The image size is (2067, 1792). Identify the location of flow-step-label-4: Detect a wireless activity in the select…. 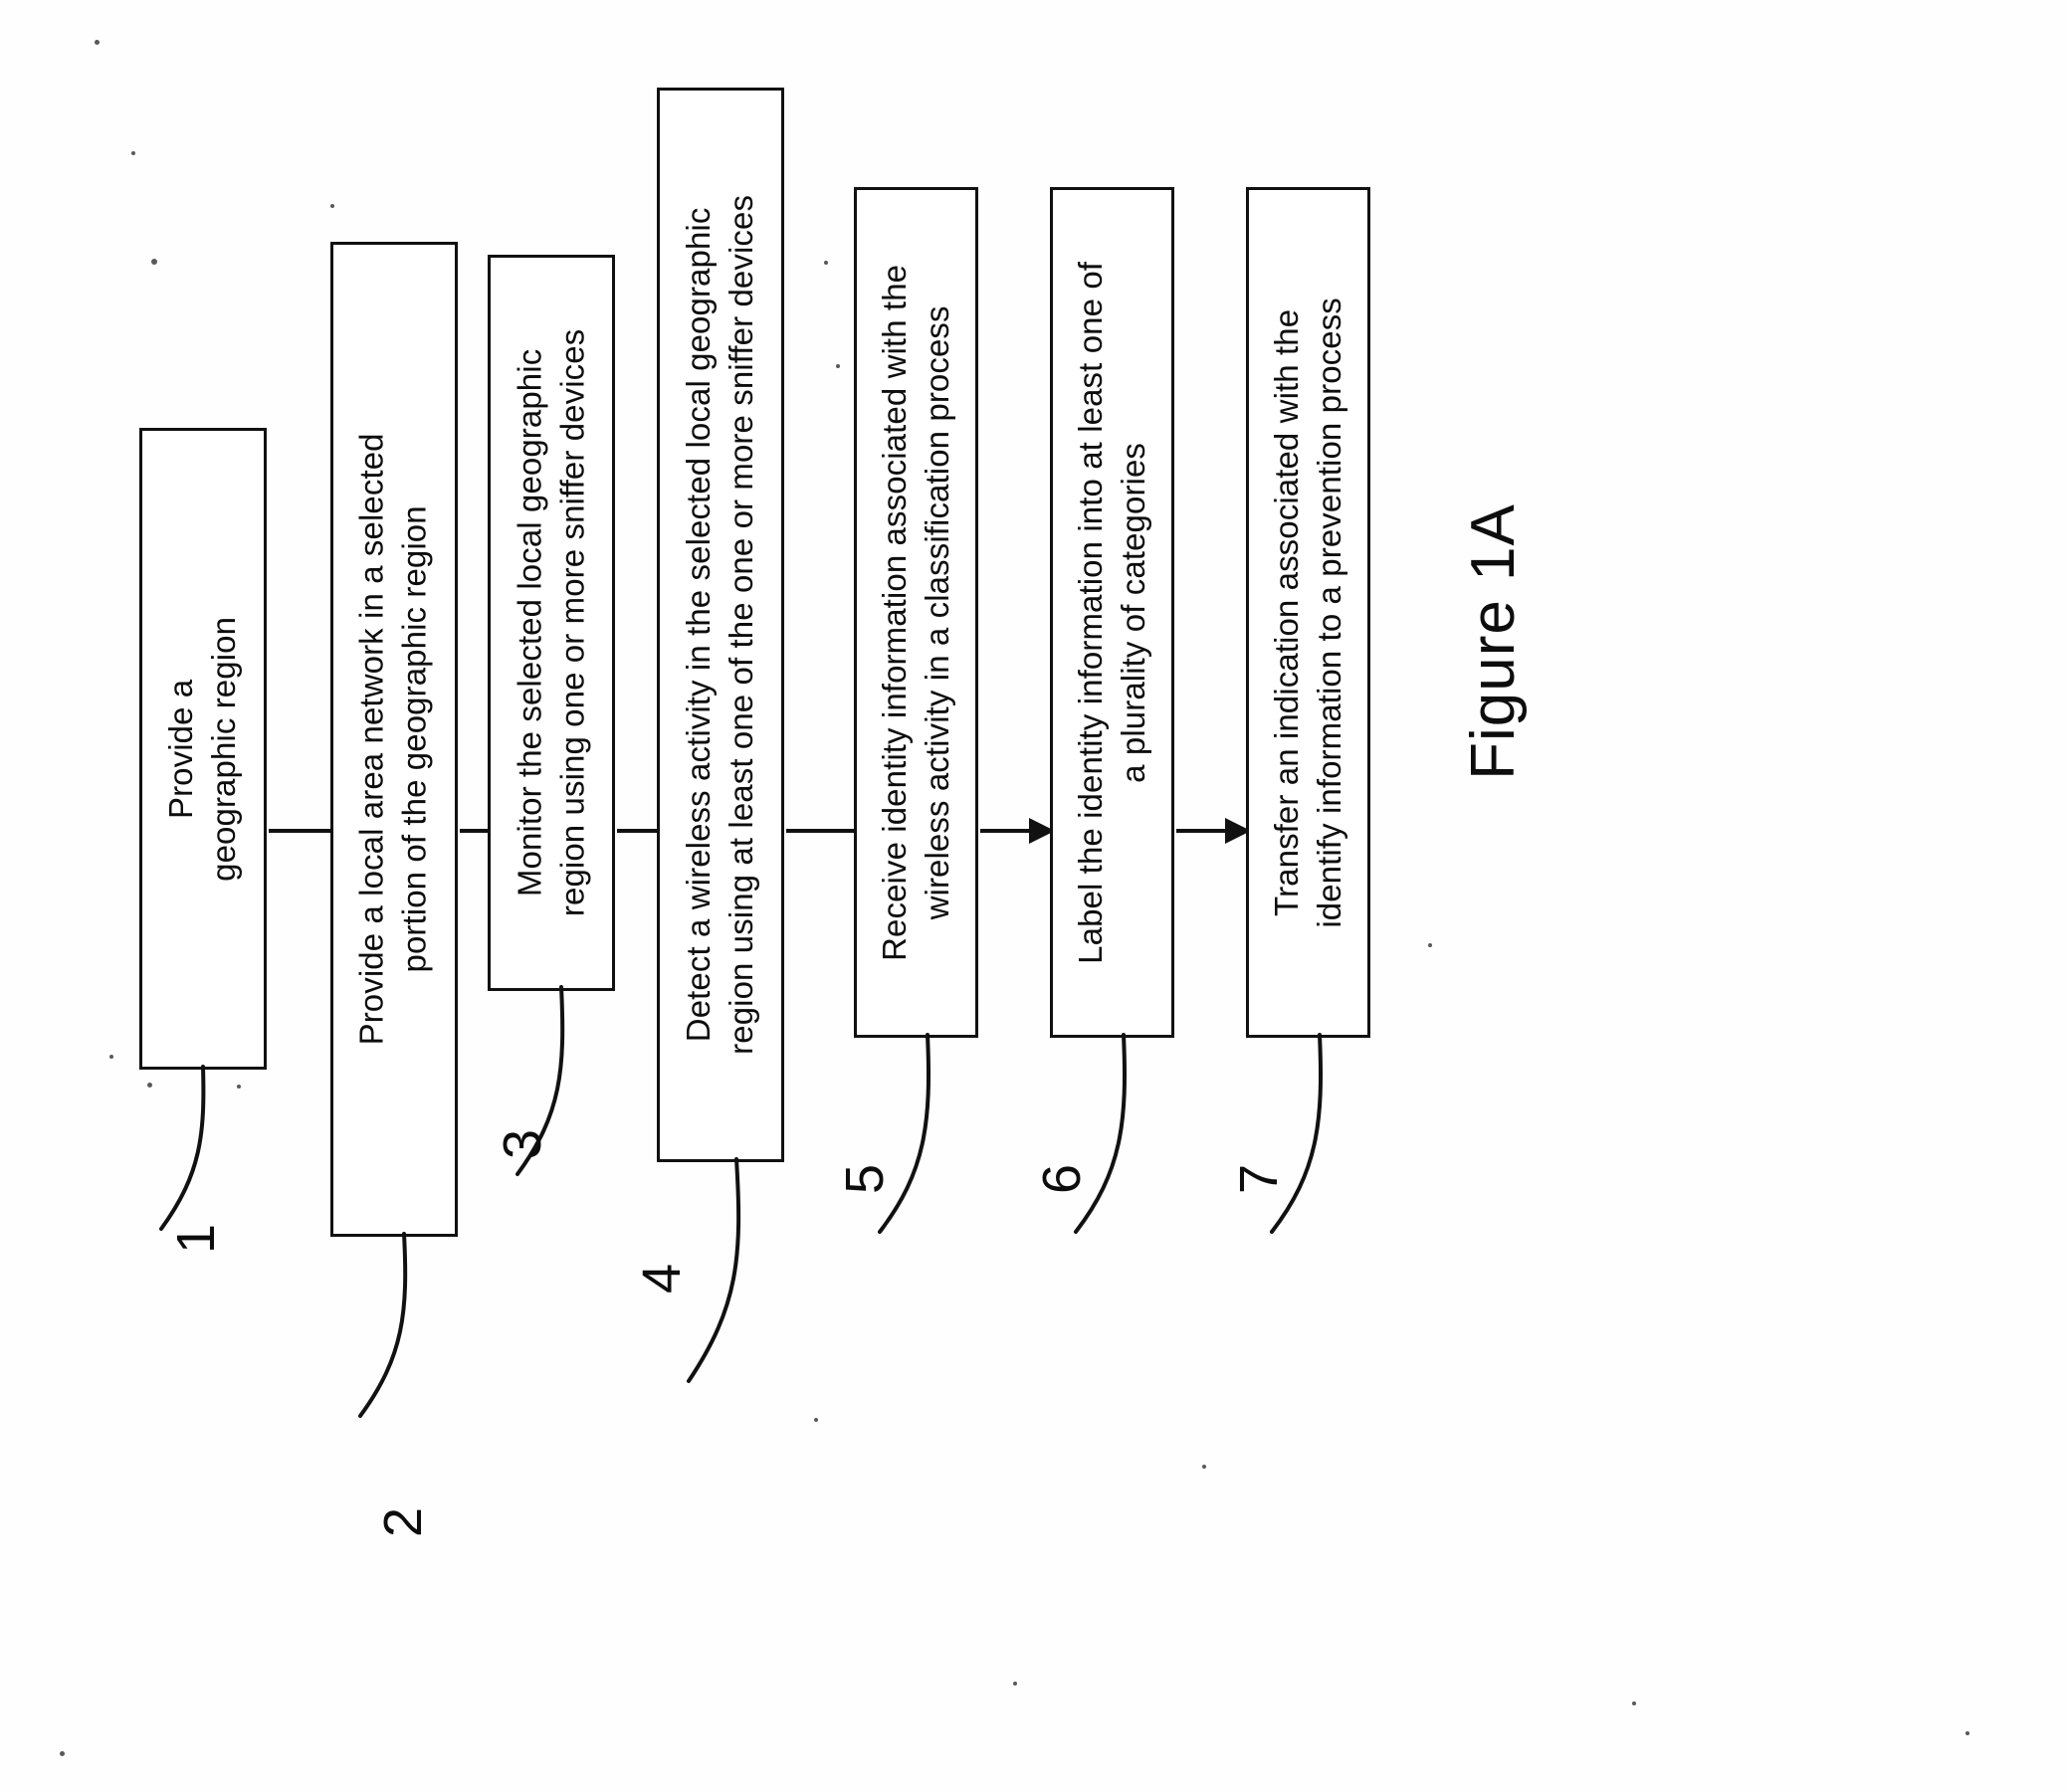
(719, 625).